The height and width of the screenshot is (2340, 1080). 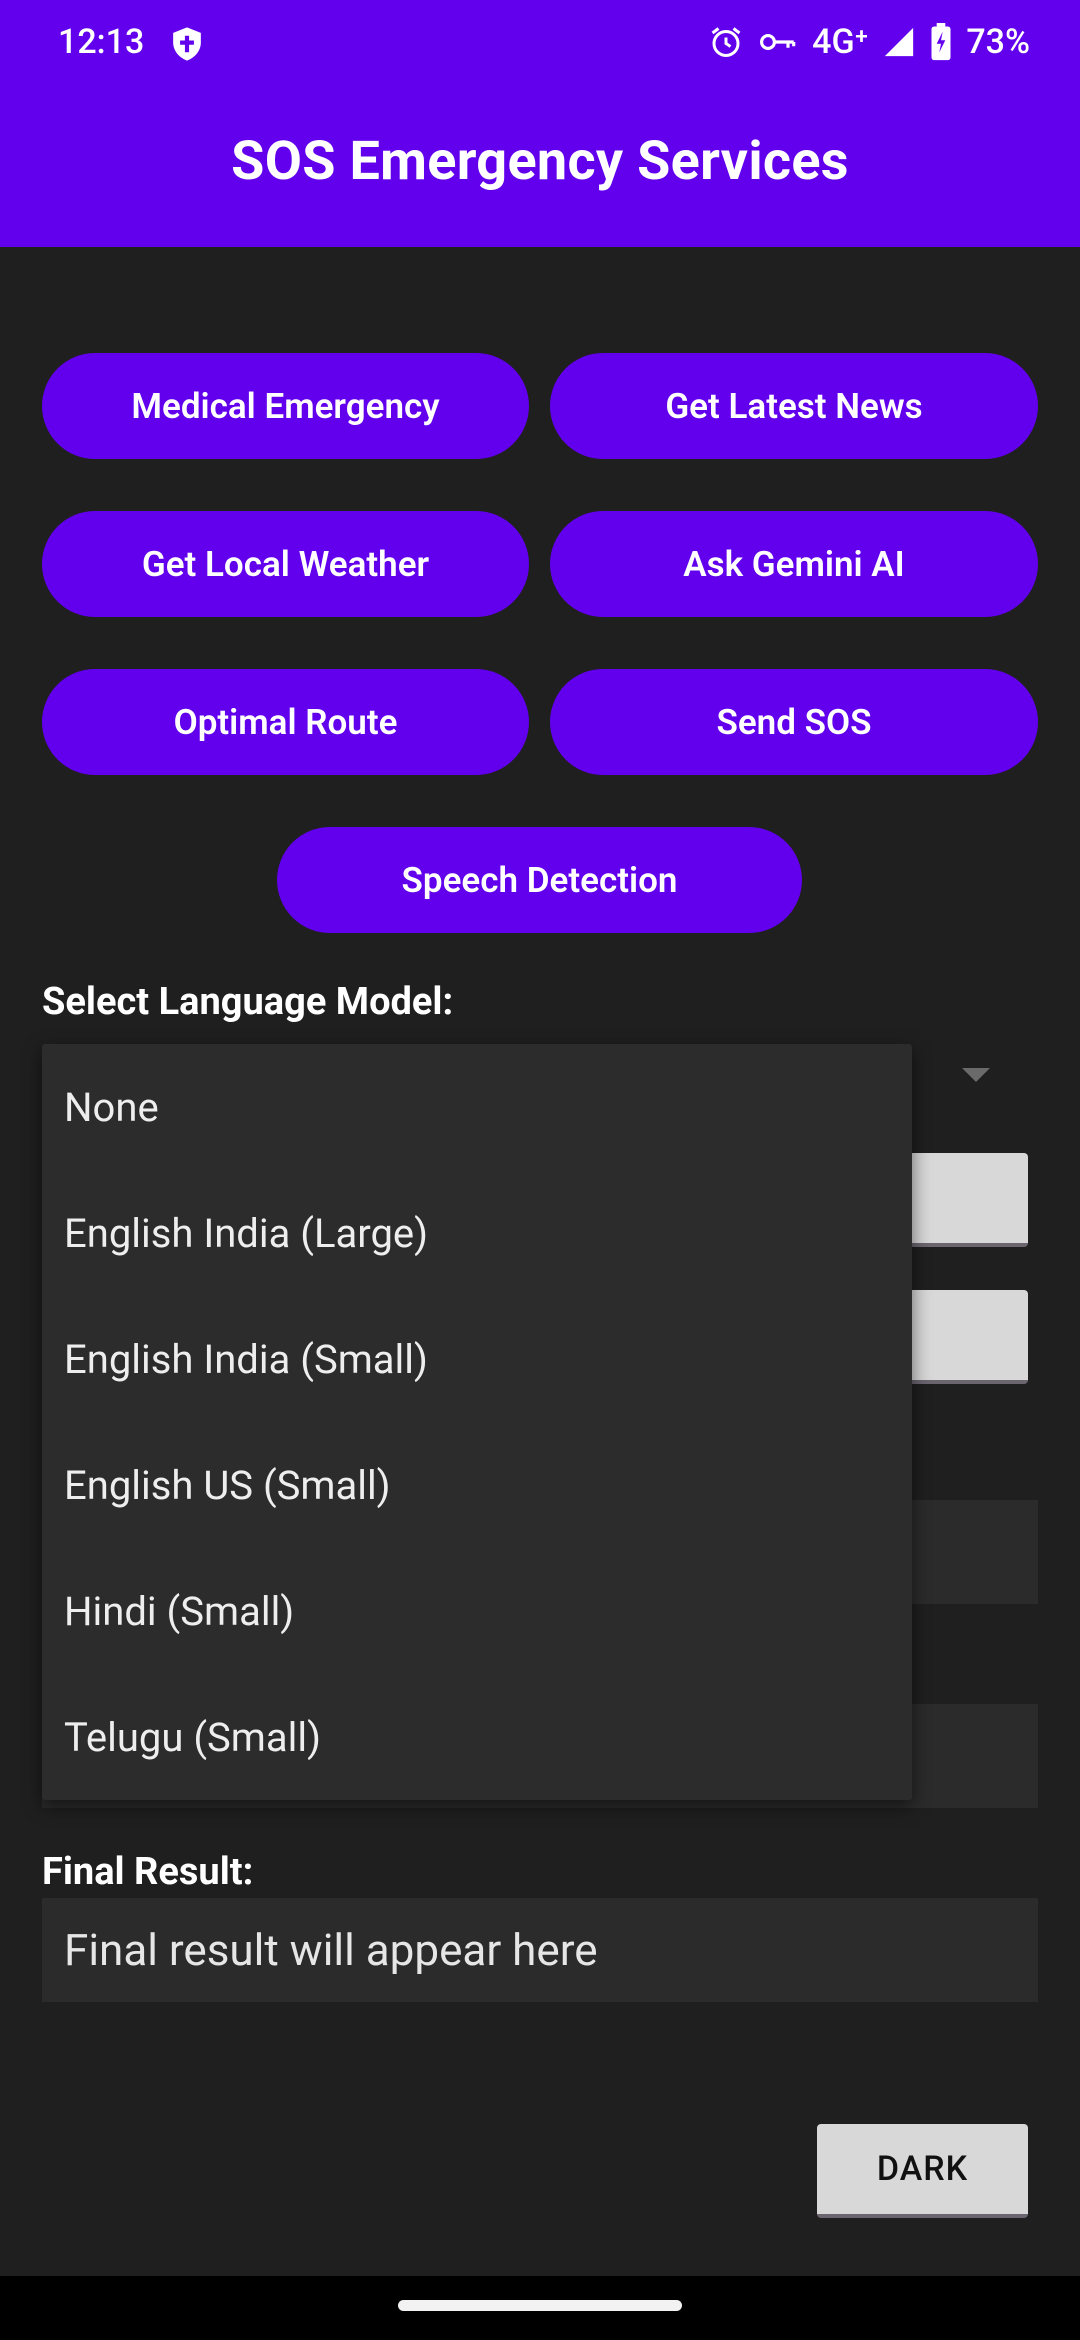 What do you see at coordinates (794, 564) in the screenshot?
I see `ask-gemini-button: Ask Gemini AI` at bounding box center [794, 564].